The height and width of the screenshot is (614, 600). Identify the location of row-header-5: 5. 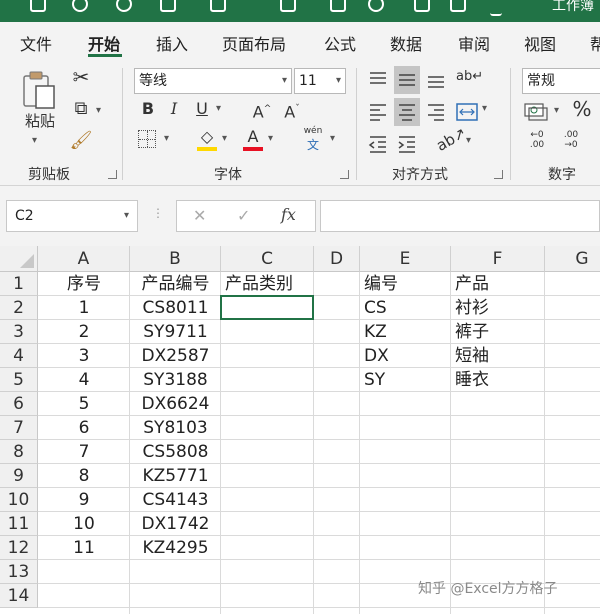
(19, 380).